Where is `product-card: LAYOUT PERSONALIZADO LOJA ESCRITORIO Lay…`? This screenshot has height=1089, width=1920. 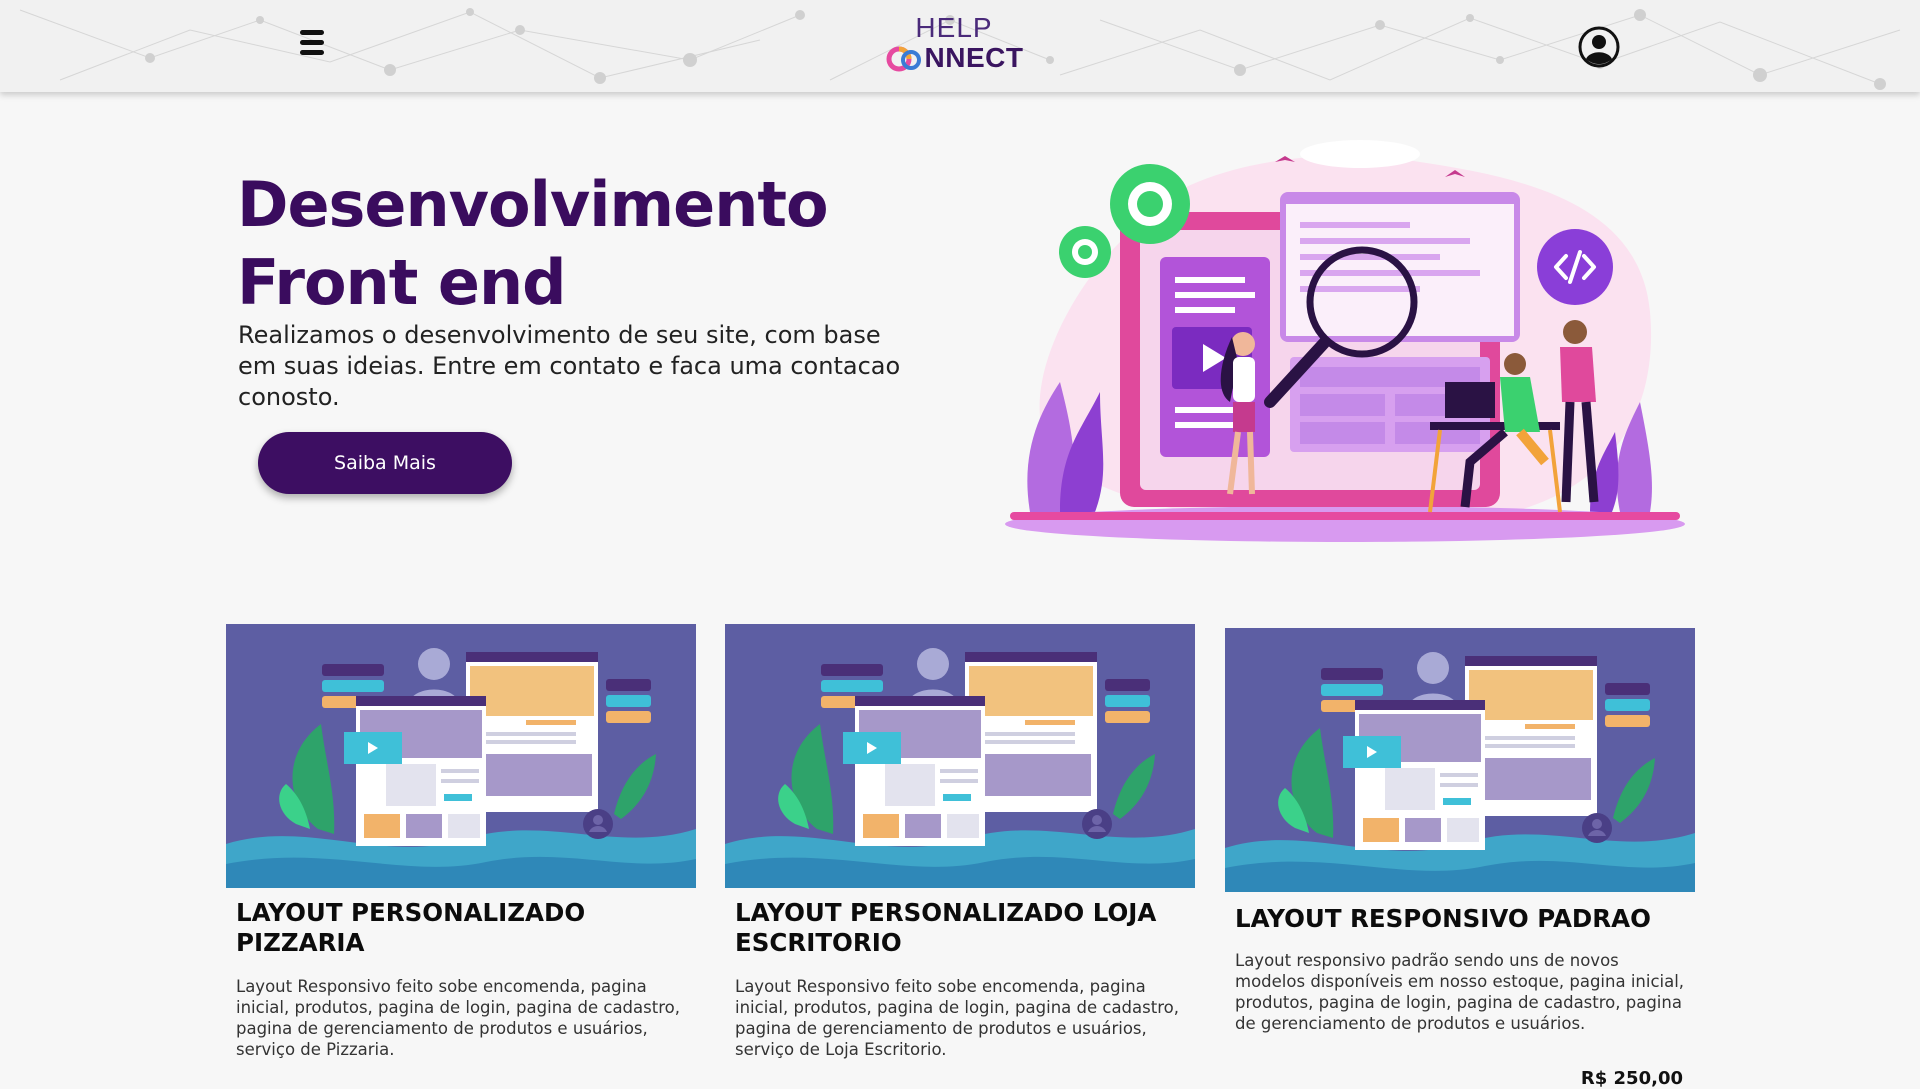 product-card: LAYOUT PERSONALIZADO LOJA ESCRITORIO Lay… is located at coordinates (960, 842).